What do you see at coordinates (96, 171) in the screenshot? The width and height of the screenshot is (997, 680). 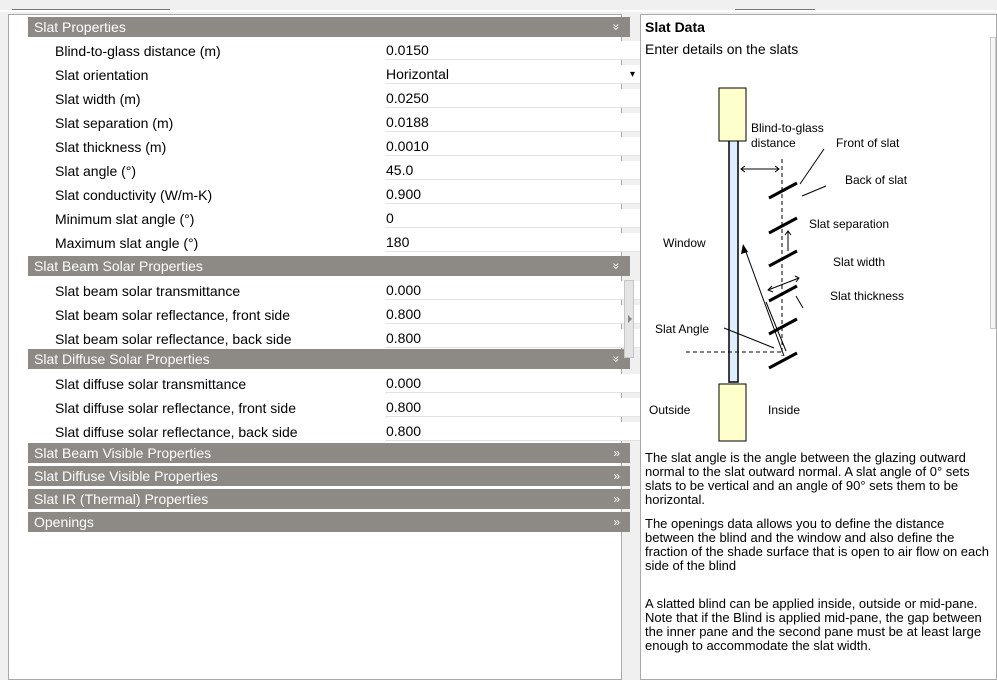 I see `property-label: Slat angle (°)` at bounding box center [96, 171].